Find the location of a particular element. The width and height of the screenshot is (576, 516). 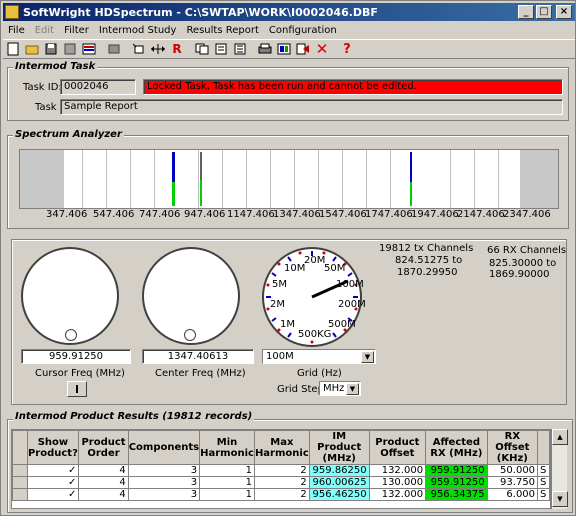

cell-rx-offset: 6.000 is located at coordinates (512, 494).